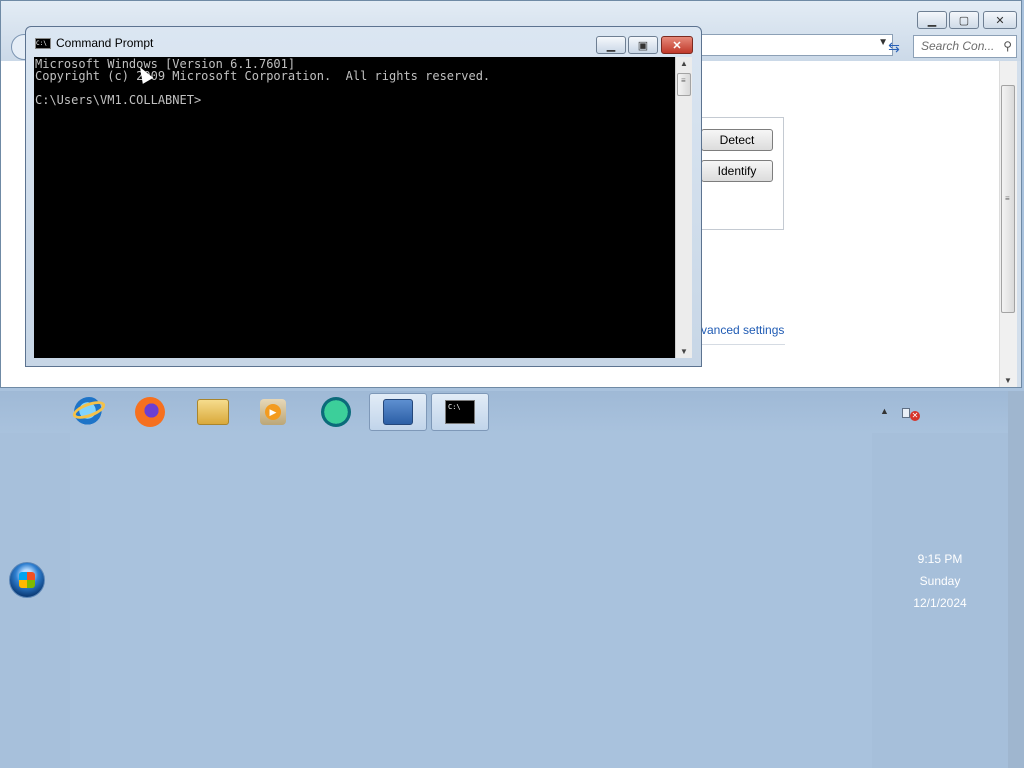 Image resolution: width=1024 pixels, height=768 pixels. I want to click on taskbar-item-command-prompt: C:\, so click(460, 412).